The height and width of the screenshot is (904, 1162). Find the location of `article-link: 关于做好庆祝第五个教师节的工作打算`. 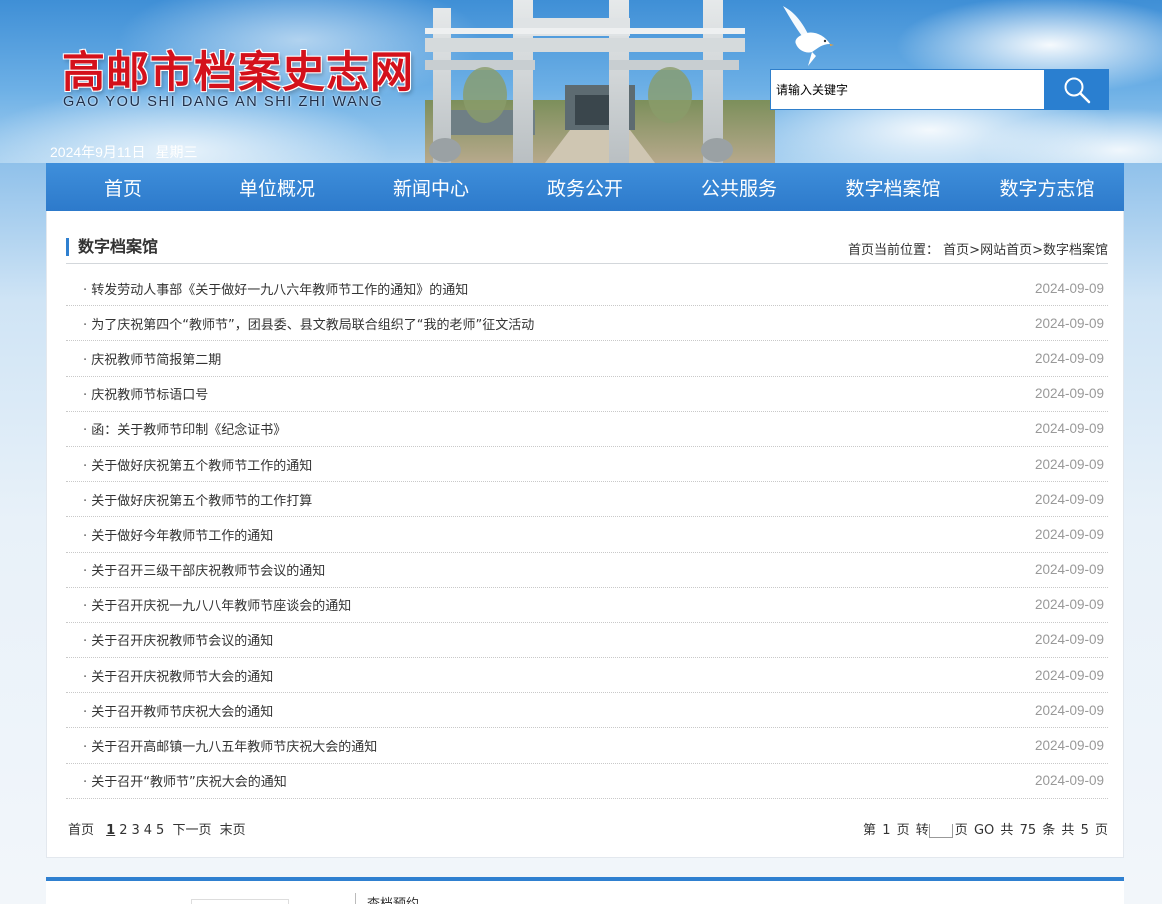

article-link: 关于做好庆祝第五个教师节的工作打算 is located at coordinates (197, 499).